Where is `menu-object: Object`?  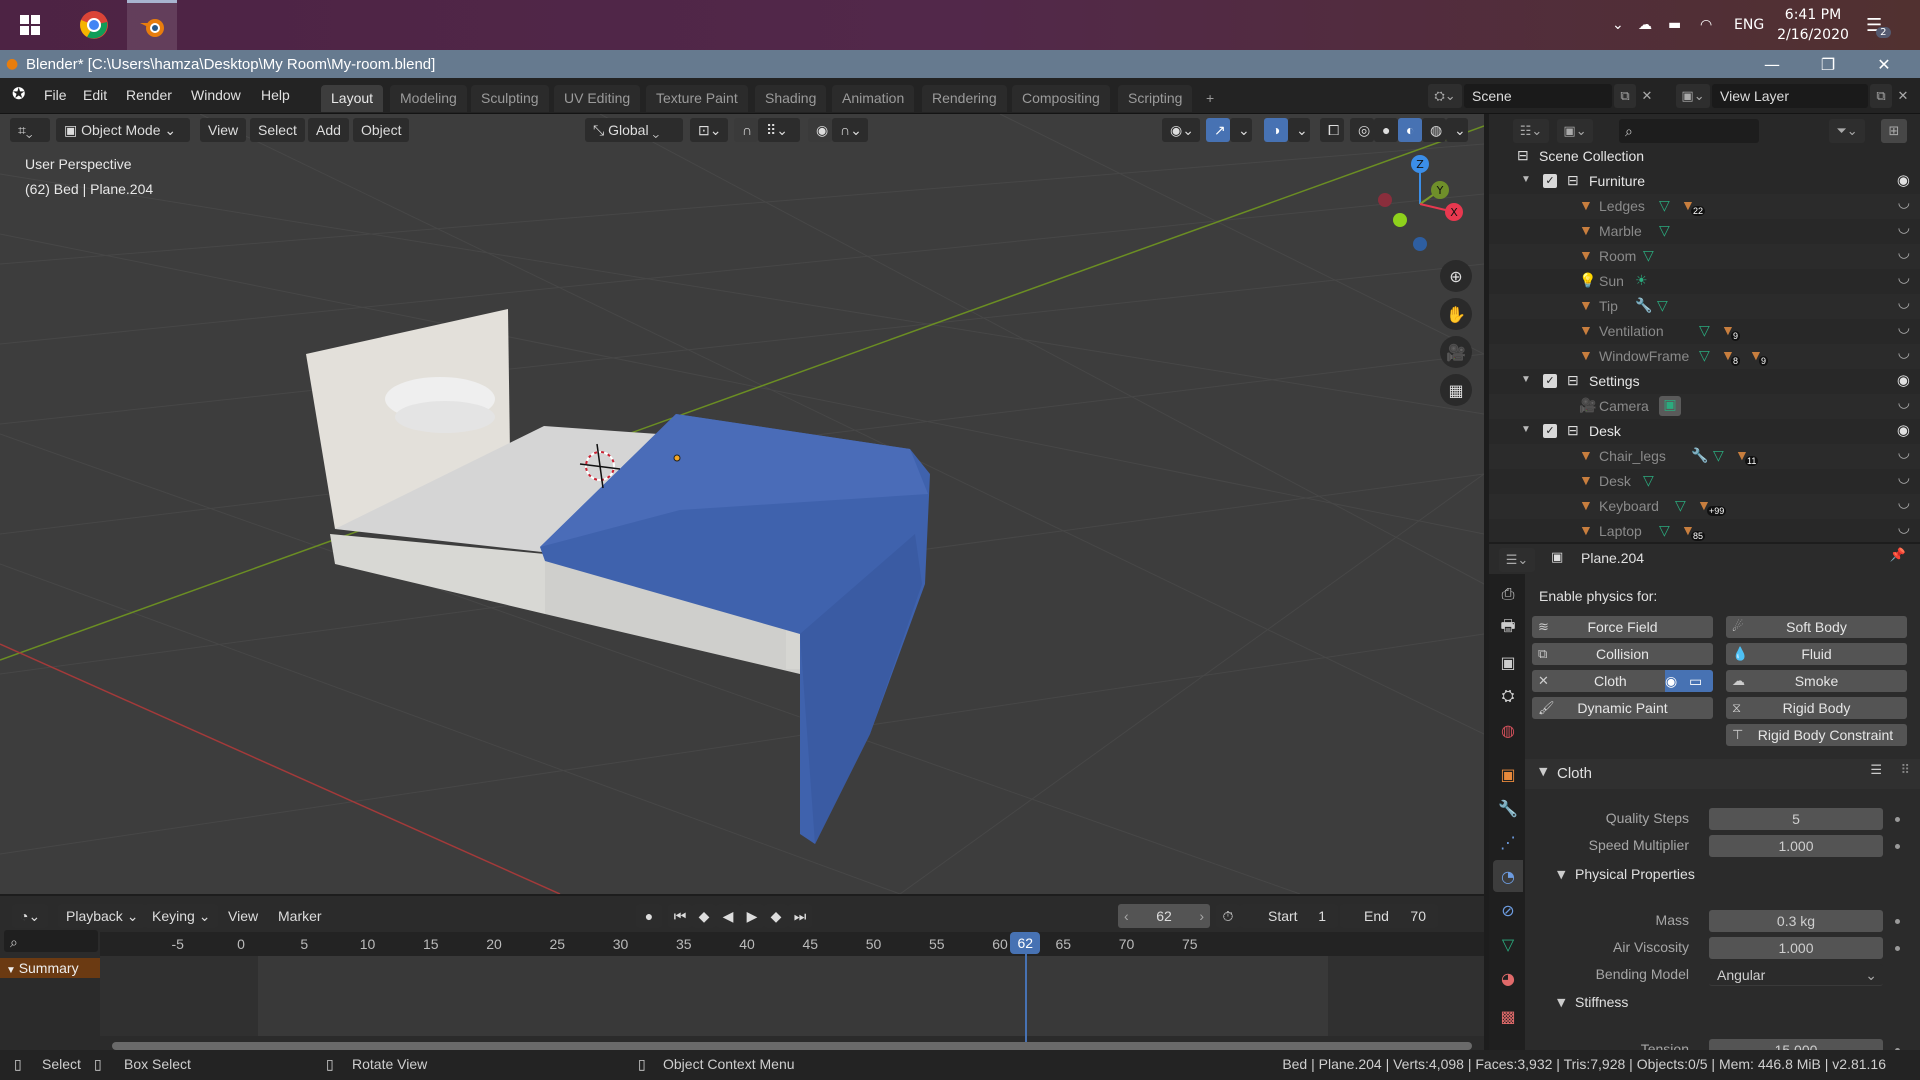 menu-object: Object is located at coordinates (381, 130).